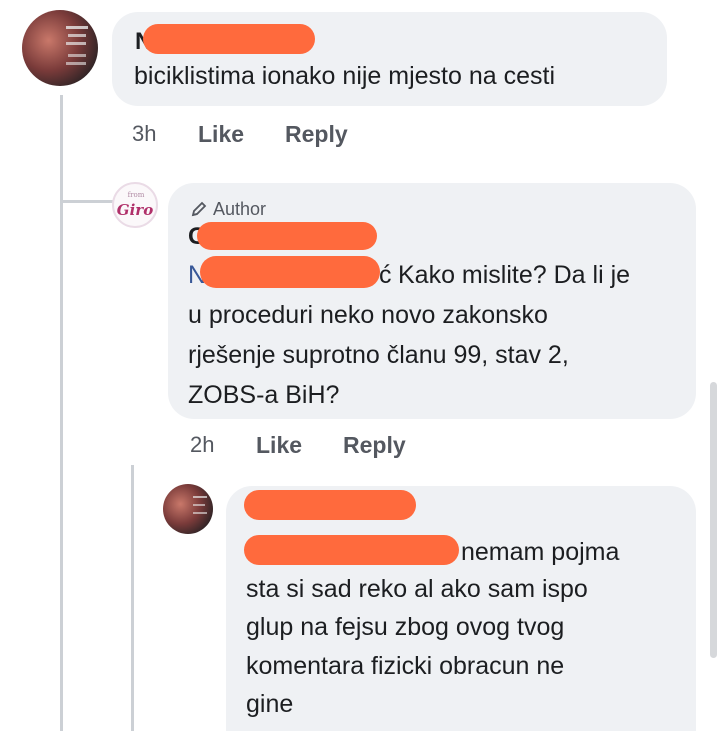  I want to click on pencil-icon, so click(199, 209).